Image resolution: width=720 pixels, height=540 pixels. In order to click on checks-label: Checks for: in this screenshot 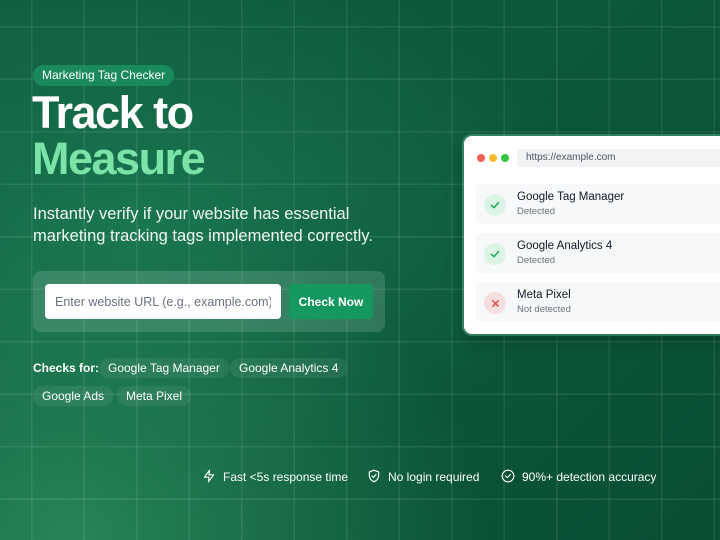, I will do `click(66, 368)`.